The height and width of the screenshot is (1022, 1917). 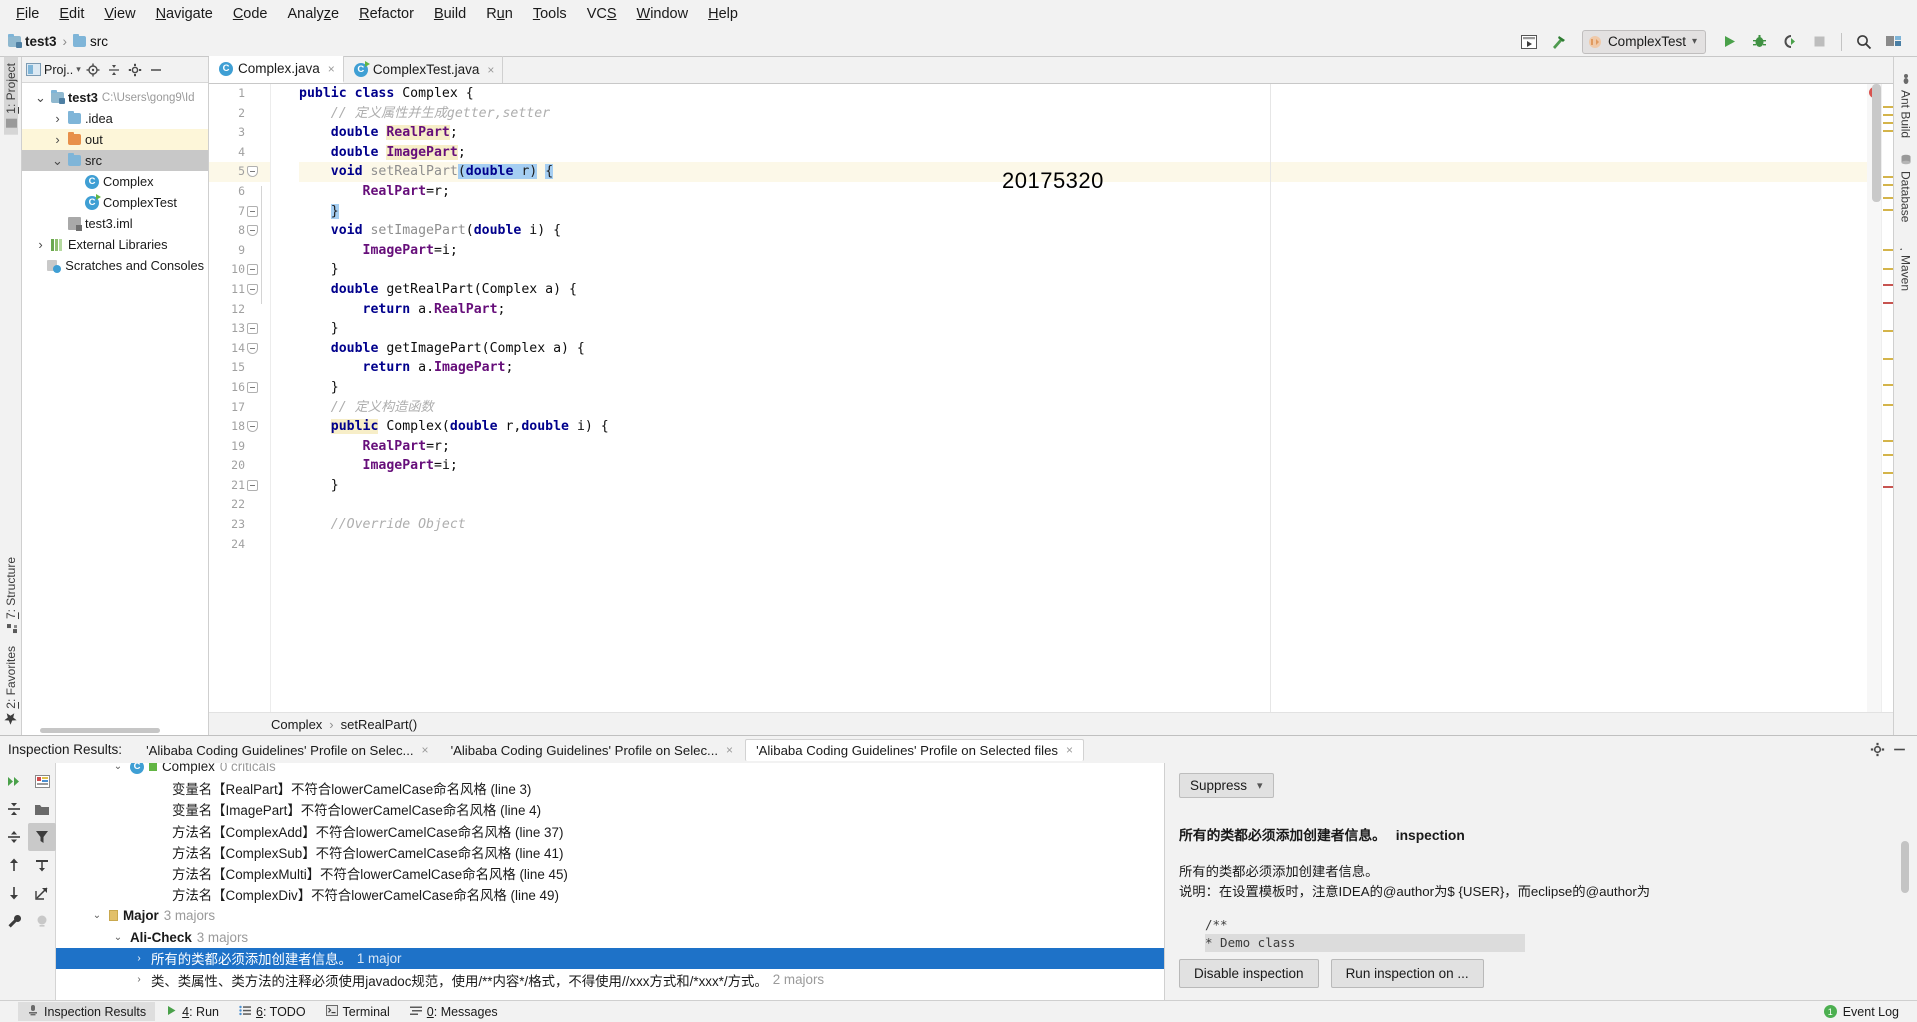 What do you see at coordinates (184, 14) in the screenshot?
I see `menu-item-navigate: Navigate` at bounding box center [184, 14].